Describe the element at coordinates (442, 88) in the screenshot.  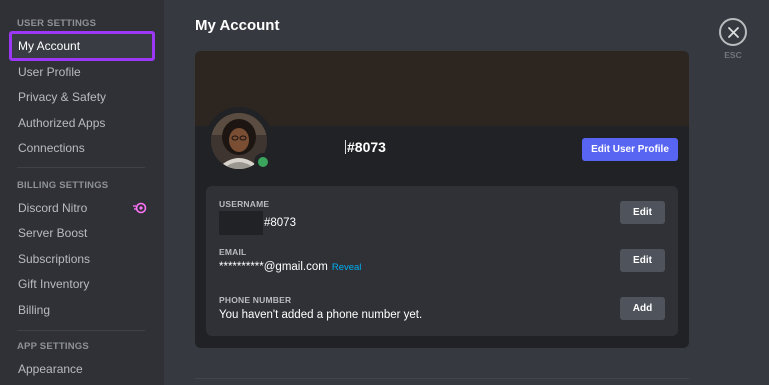
I see `profile-banner` at that location.